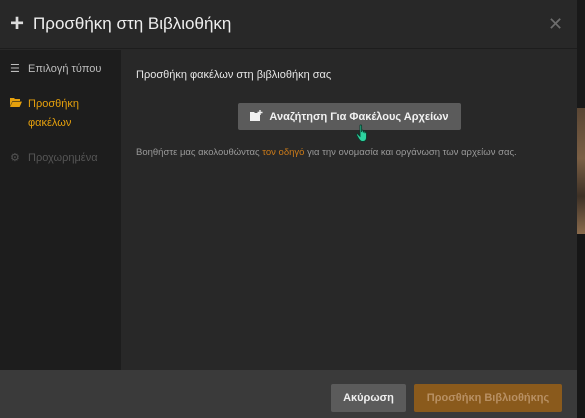 The image size is (585, 418). Describe the element at coordinates (581, 171) in the screenshot. I see `background-poster` at that location.